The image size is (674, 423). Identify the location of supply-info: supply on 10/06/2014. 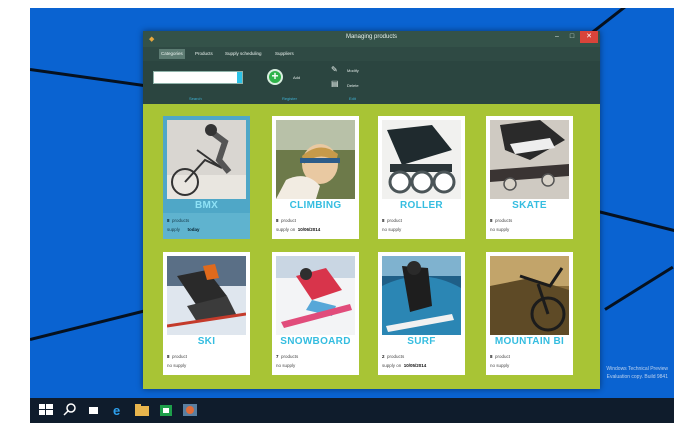
(298, 229).